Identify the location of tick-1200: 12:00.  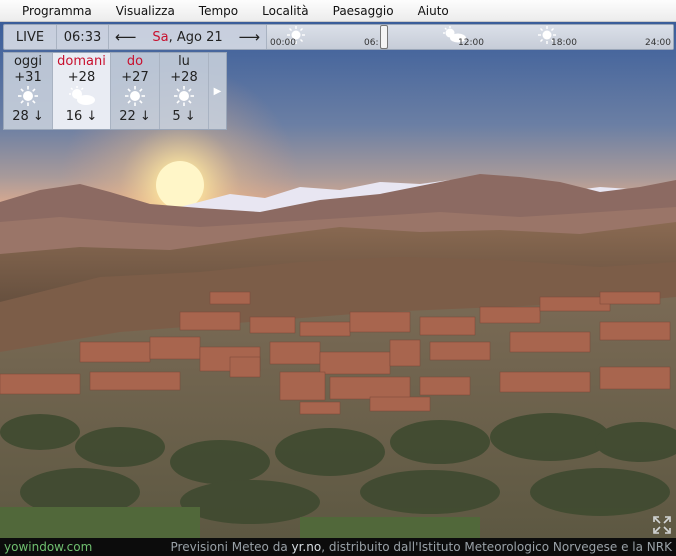
(471, 43).